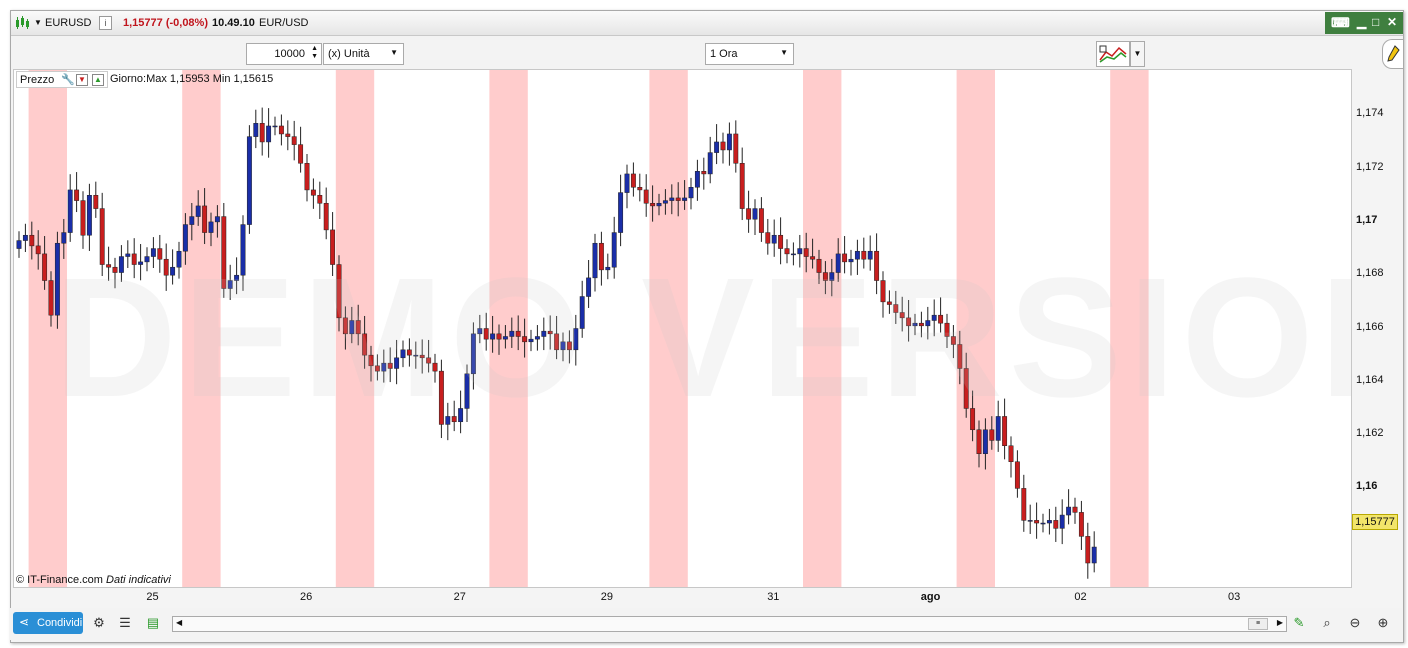 The width and height of the screenshot is (1408, 648). I want to click on symbol-label: EURUSD, so click(68, 23).